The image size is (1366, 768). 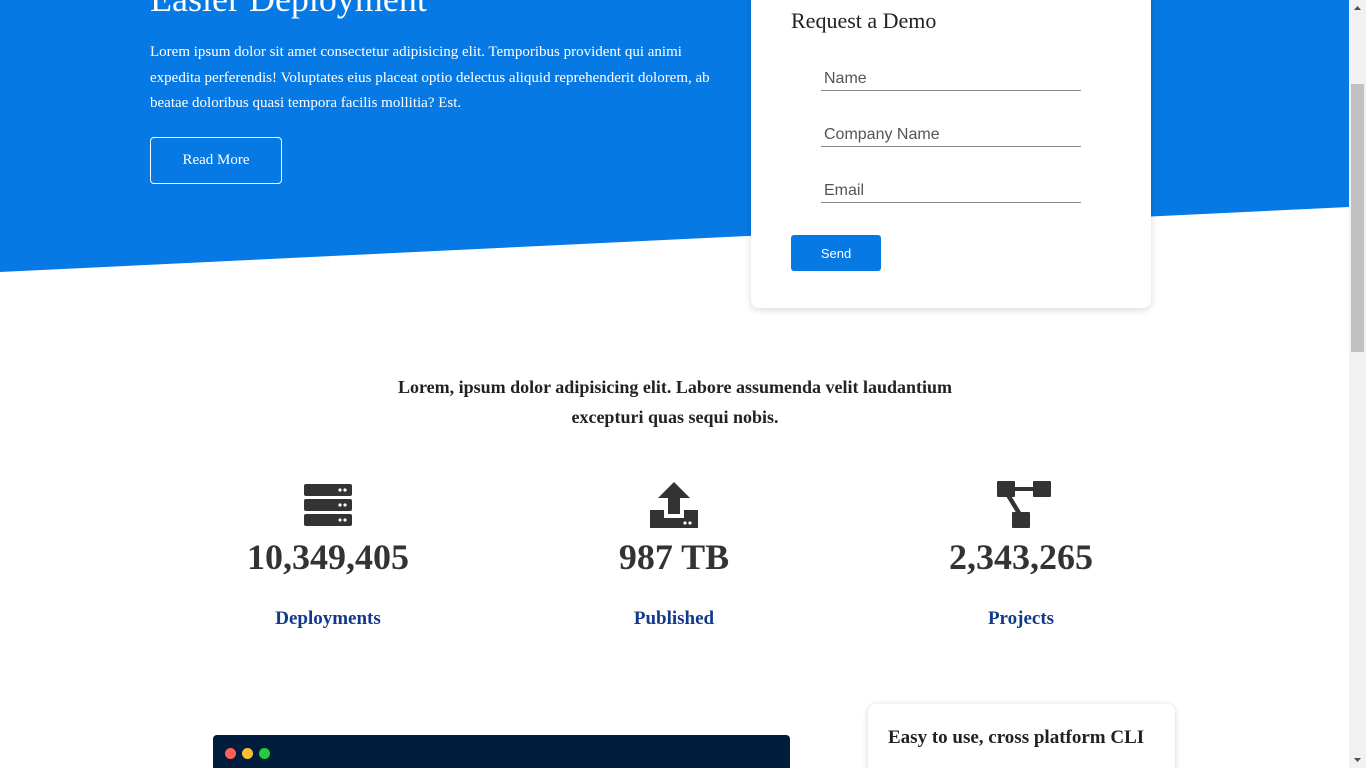 I want to click on email-input, so click(x=951, y=191).